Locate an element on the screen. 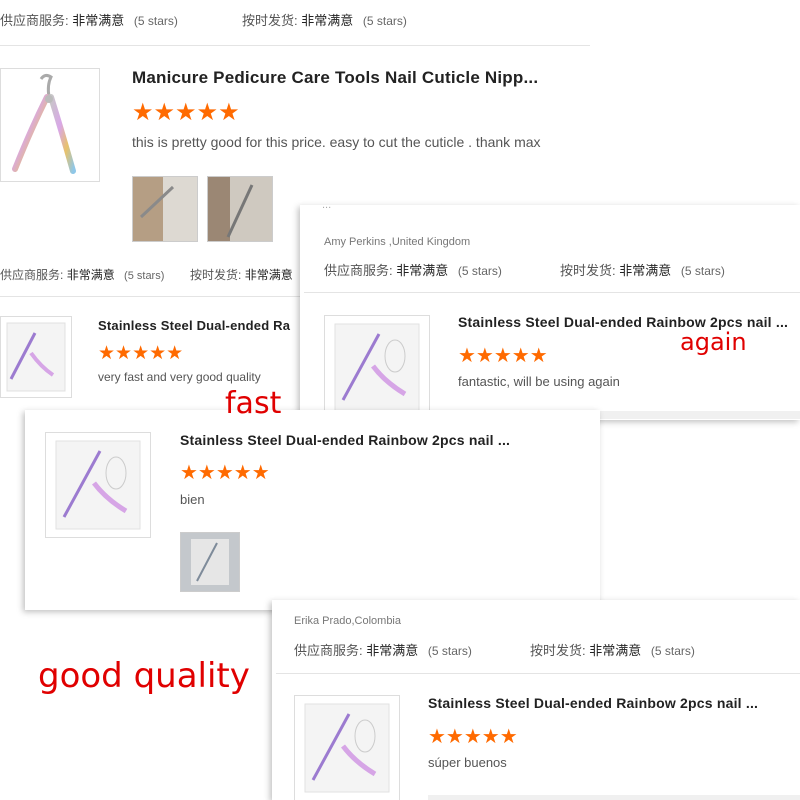  annotation-good-quality: good quality is located at coordinates (144, 676).